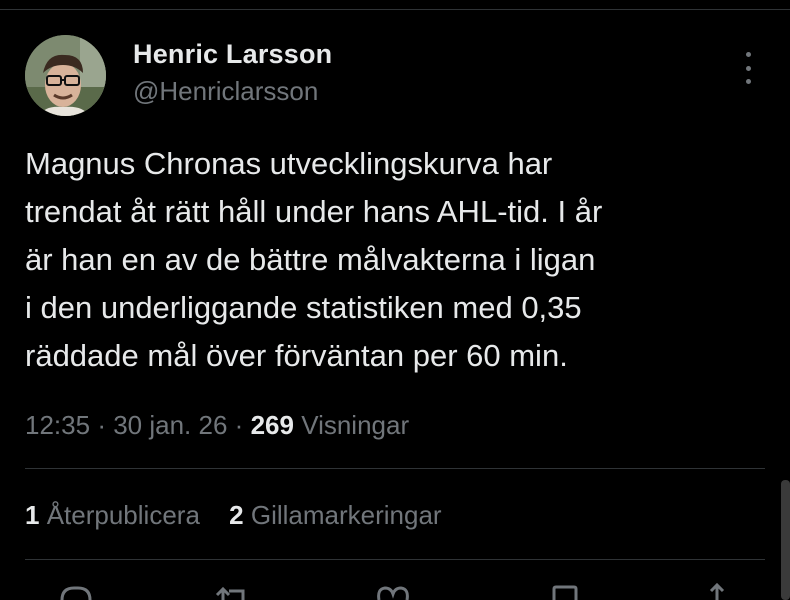  I want to click on more-icon, so click(748, 68).